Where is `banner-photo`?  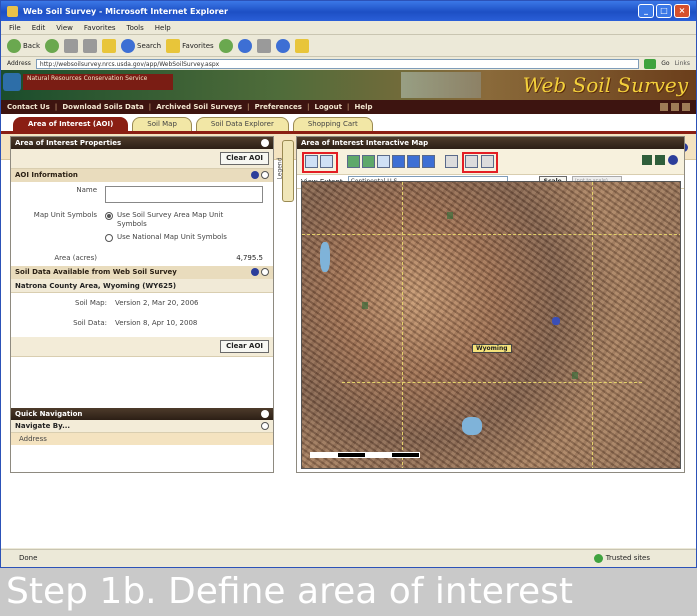 banner-photo is located at coordinates (441, 85).